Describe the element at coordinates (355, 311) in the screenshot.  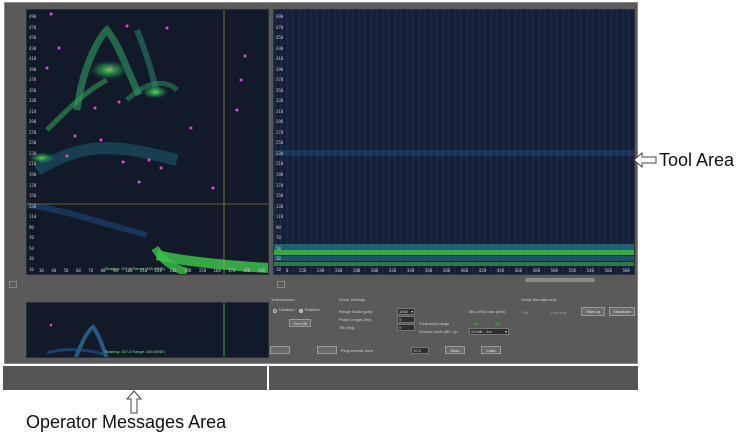
I see `range-scale-label: Range Scale (yds)` at that location.